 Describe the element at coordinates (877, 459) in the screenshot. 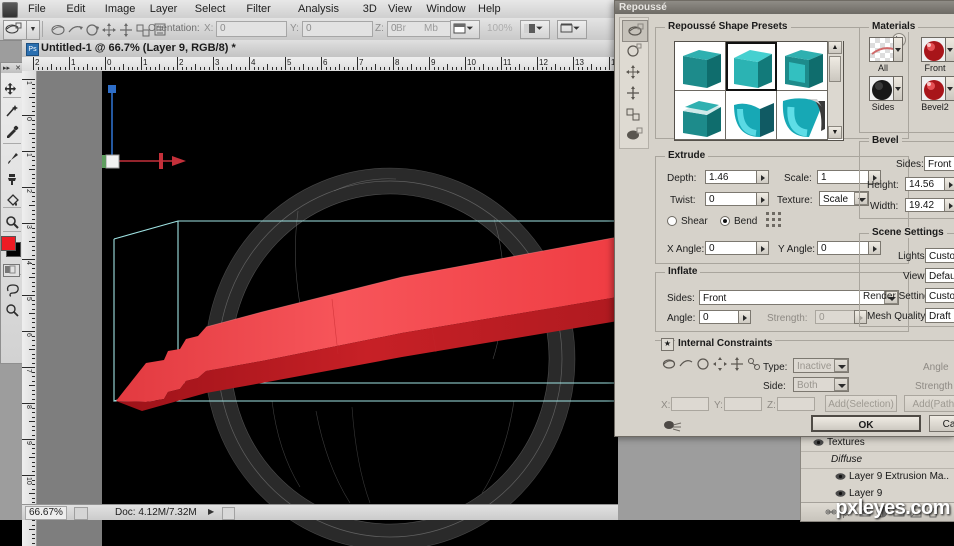

I see `layer-diffuse-group: Diffuse` at that location.